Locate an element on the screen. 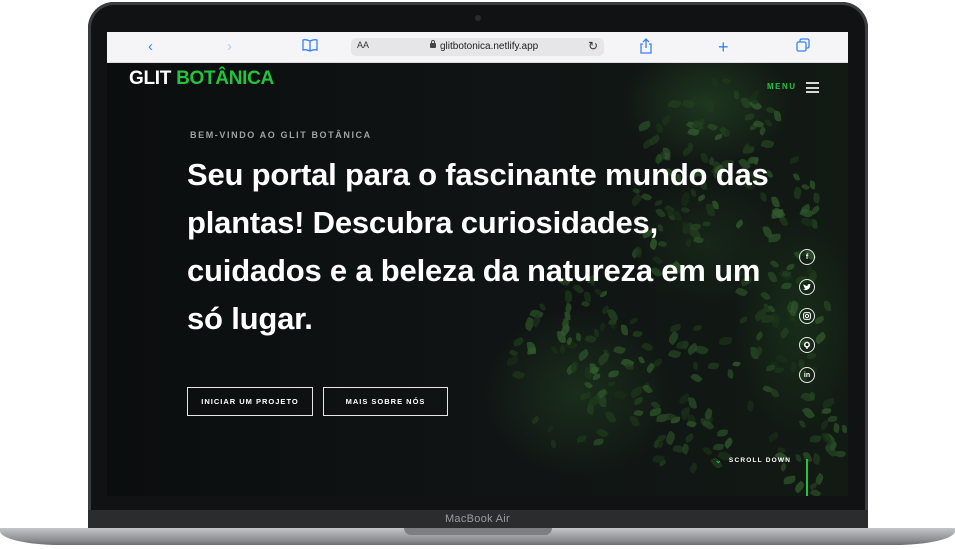 The image size is (955, 549). welcome-eyebrow: BEM-VINDO AO GLIT BOTÂNICA is located at coordinates (281, 135).